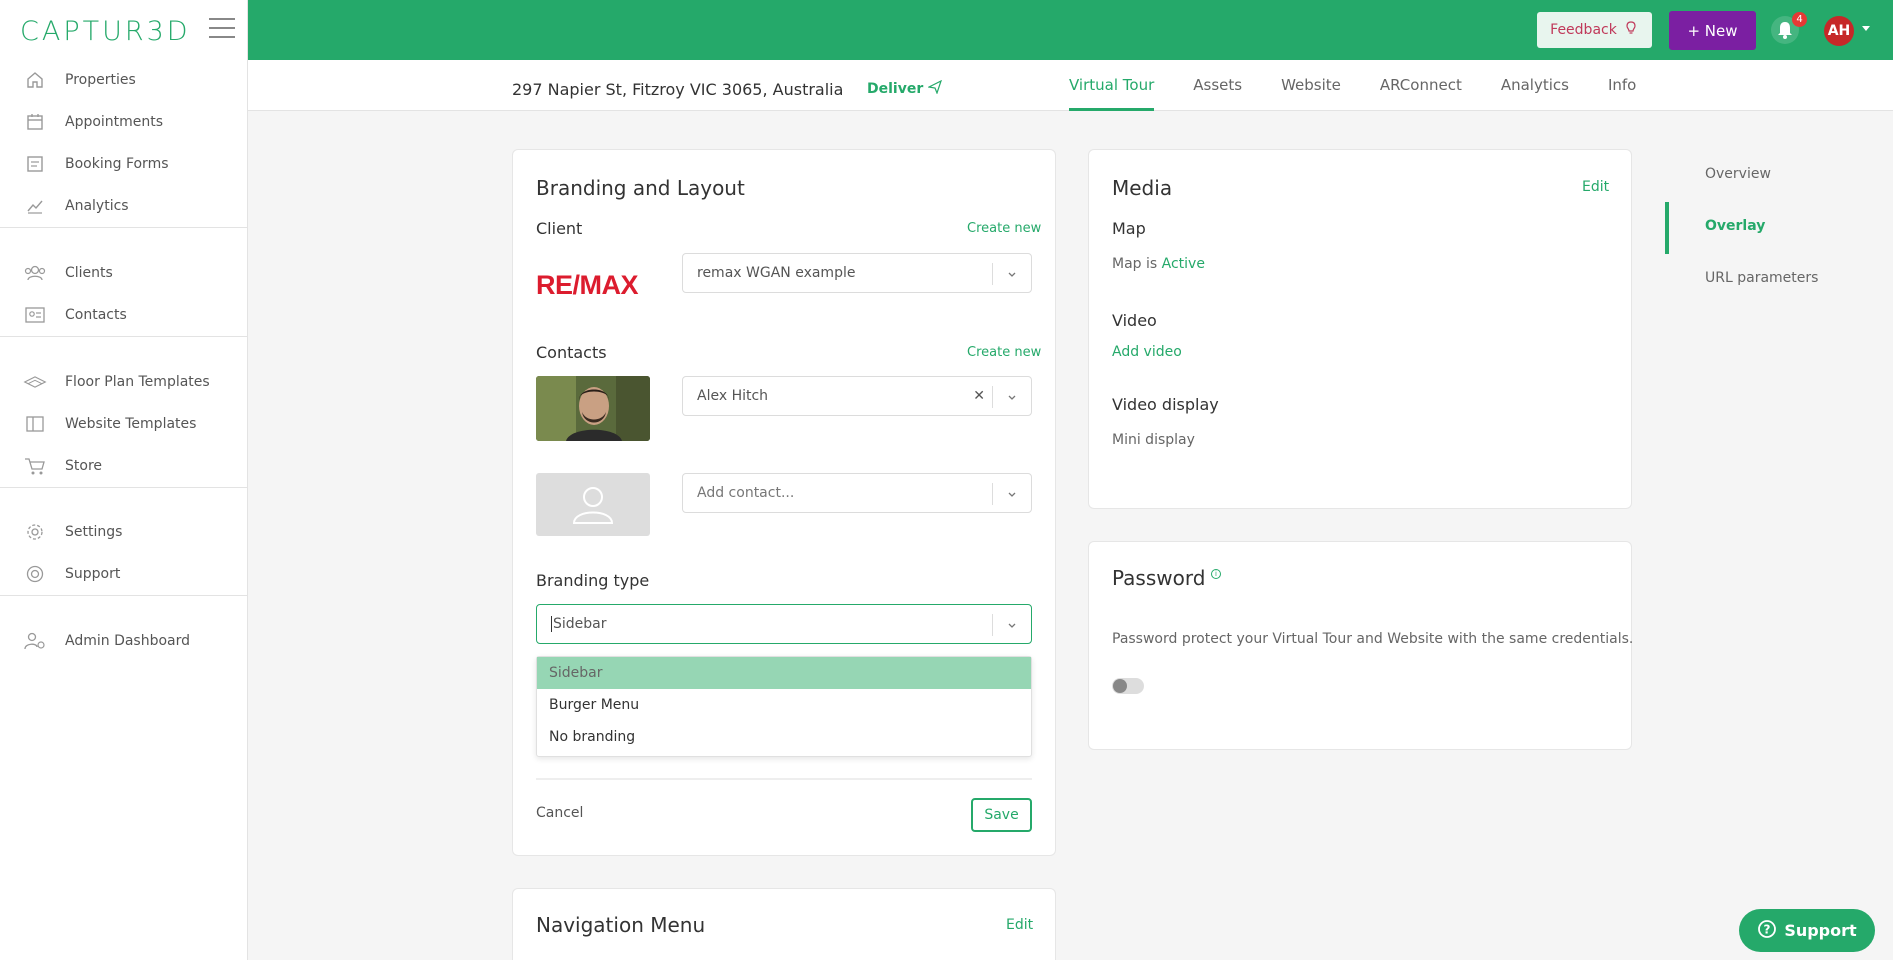 The height and width of the screenshot is (960, 1893). What do you see at coordinates (124, 532) in the screenshot?
I see `sidebar-item-settings: Settings` at bounding box center [124, 532].